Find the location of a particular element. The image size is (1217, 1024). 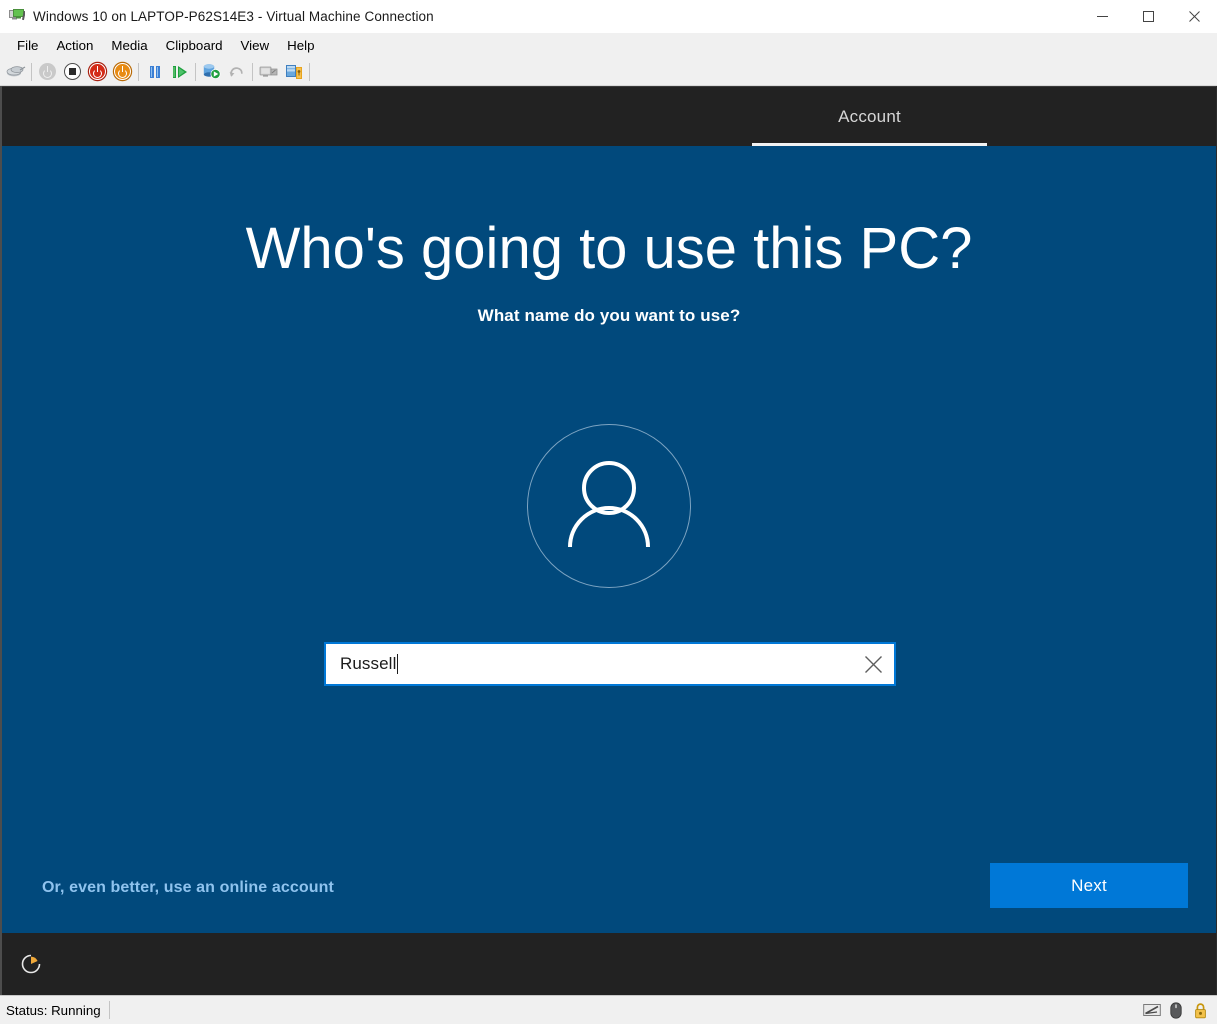

mouse-icon is located at coordinates (1176, 1010).